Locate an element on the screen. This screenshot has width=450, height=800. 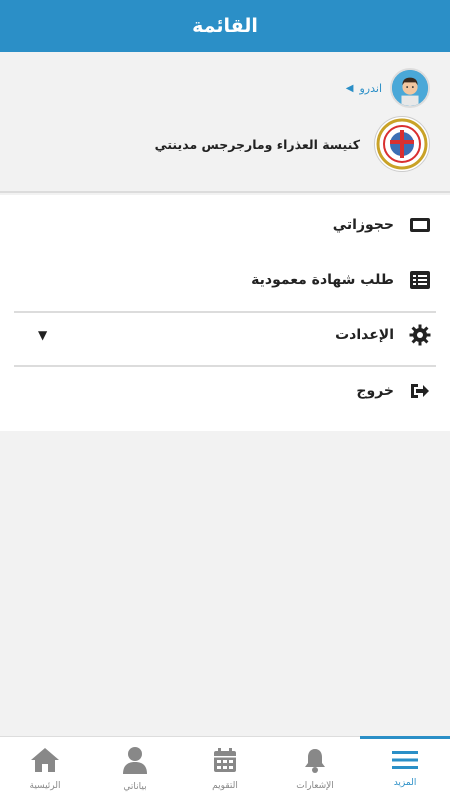
menu-item-label: خروج is located at coordinates (375, 391).